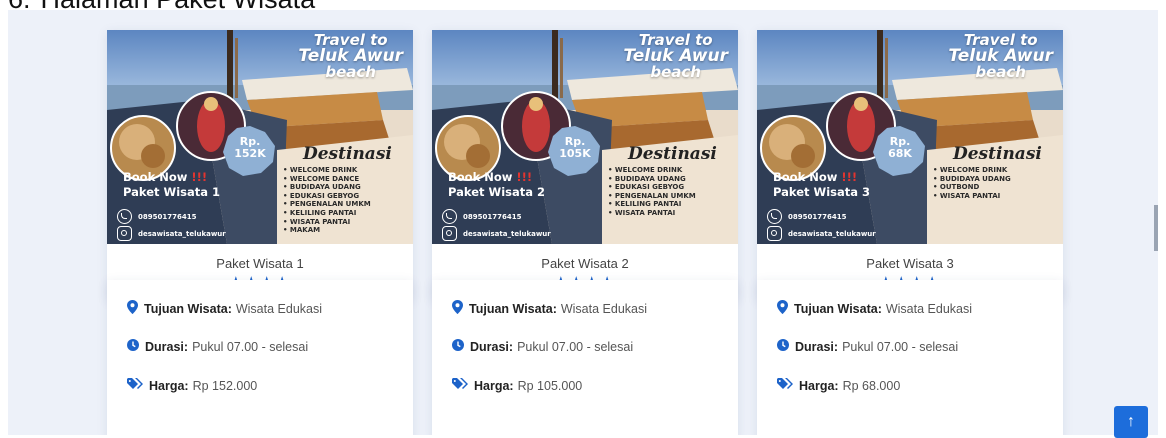  Describe the element at coordinates (871, 385) in the screenshot. I see `harga-value: Rp 68.000` at that location.